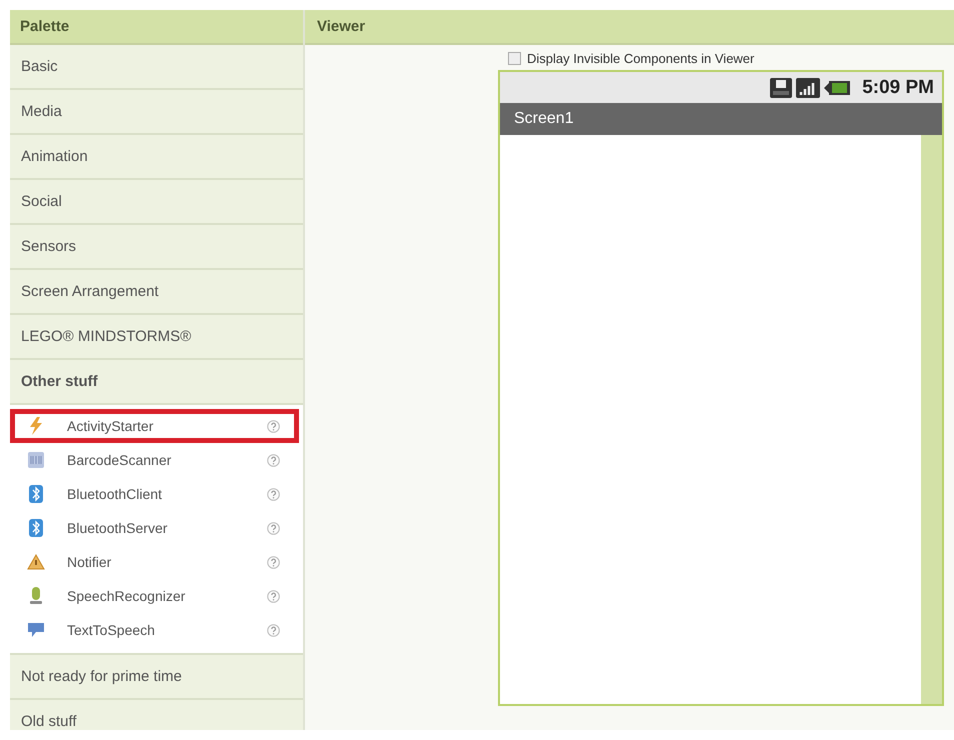  Describe the element at coordinates (36, 596) in the screenshot. I see `microphone-icon` at that location.